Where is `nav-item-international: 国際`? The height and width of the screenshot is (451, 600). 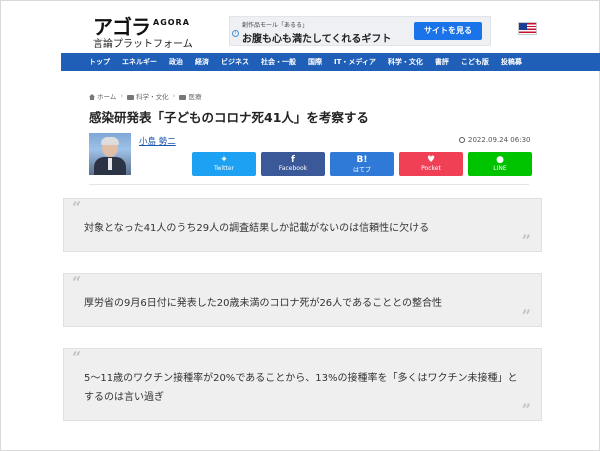 nav-item-international: 国際 is located at coordinates (315, 62).